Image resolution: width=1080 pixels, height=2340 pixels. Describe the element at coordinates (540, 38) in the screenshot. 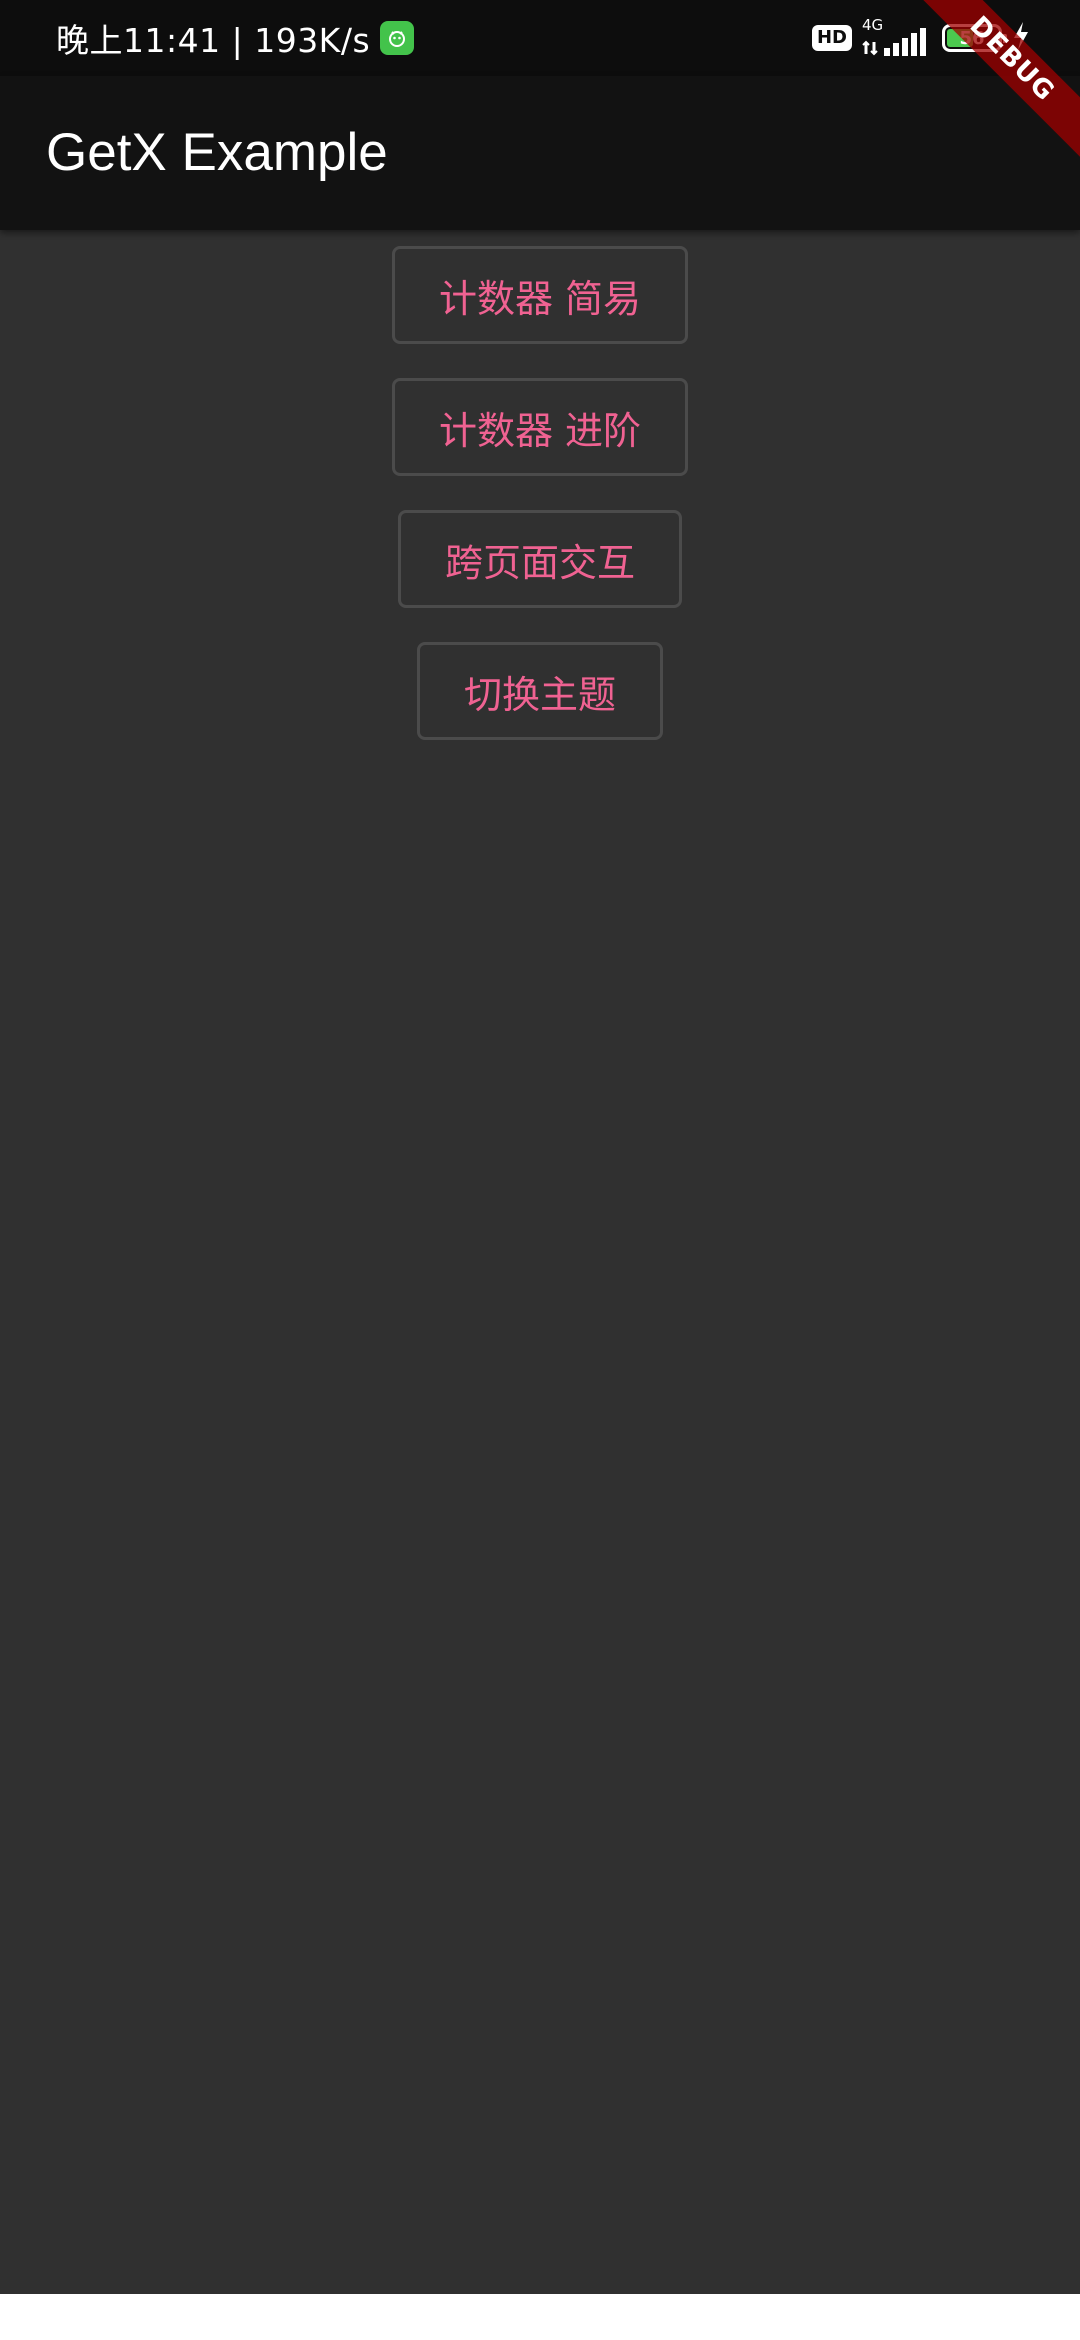

I see `status-bar: 晚上11:41 | 193K/s HD 4G 56` at that location.